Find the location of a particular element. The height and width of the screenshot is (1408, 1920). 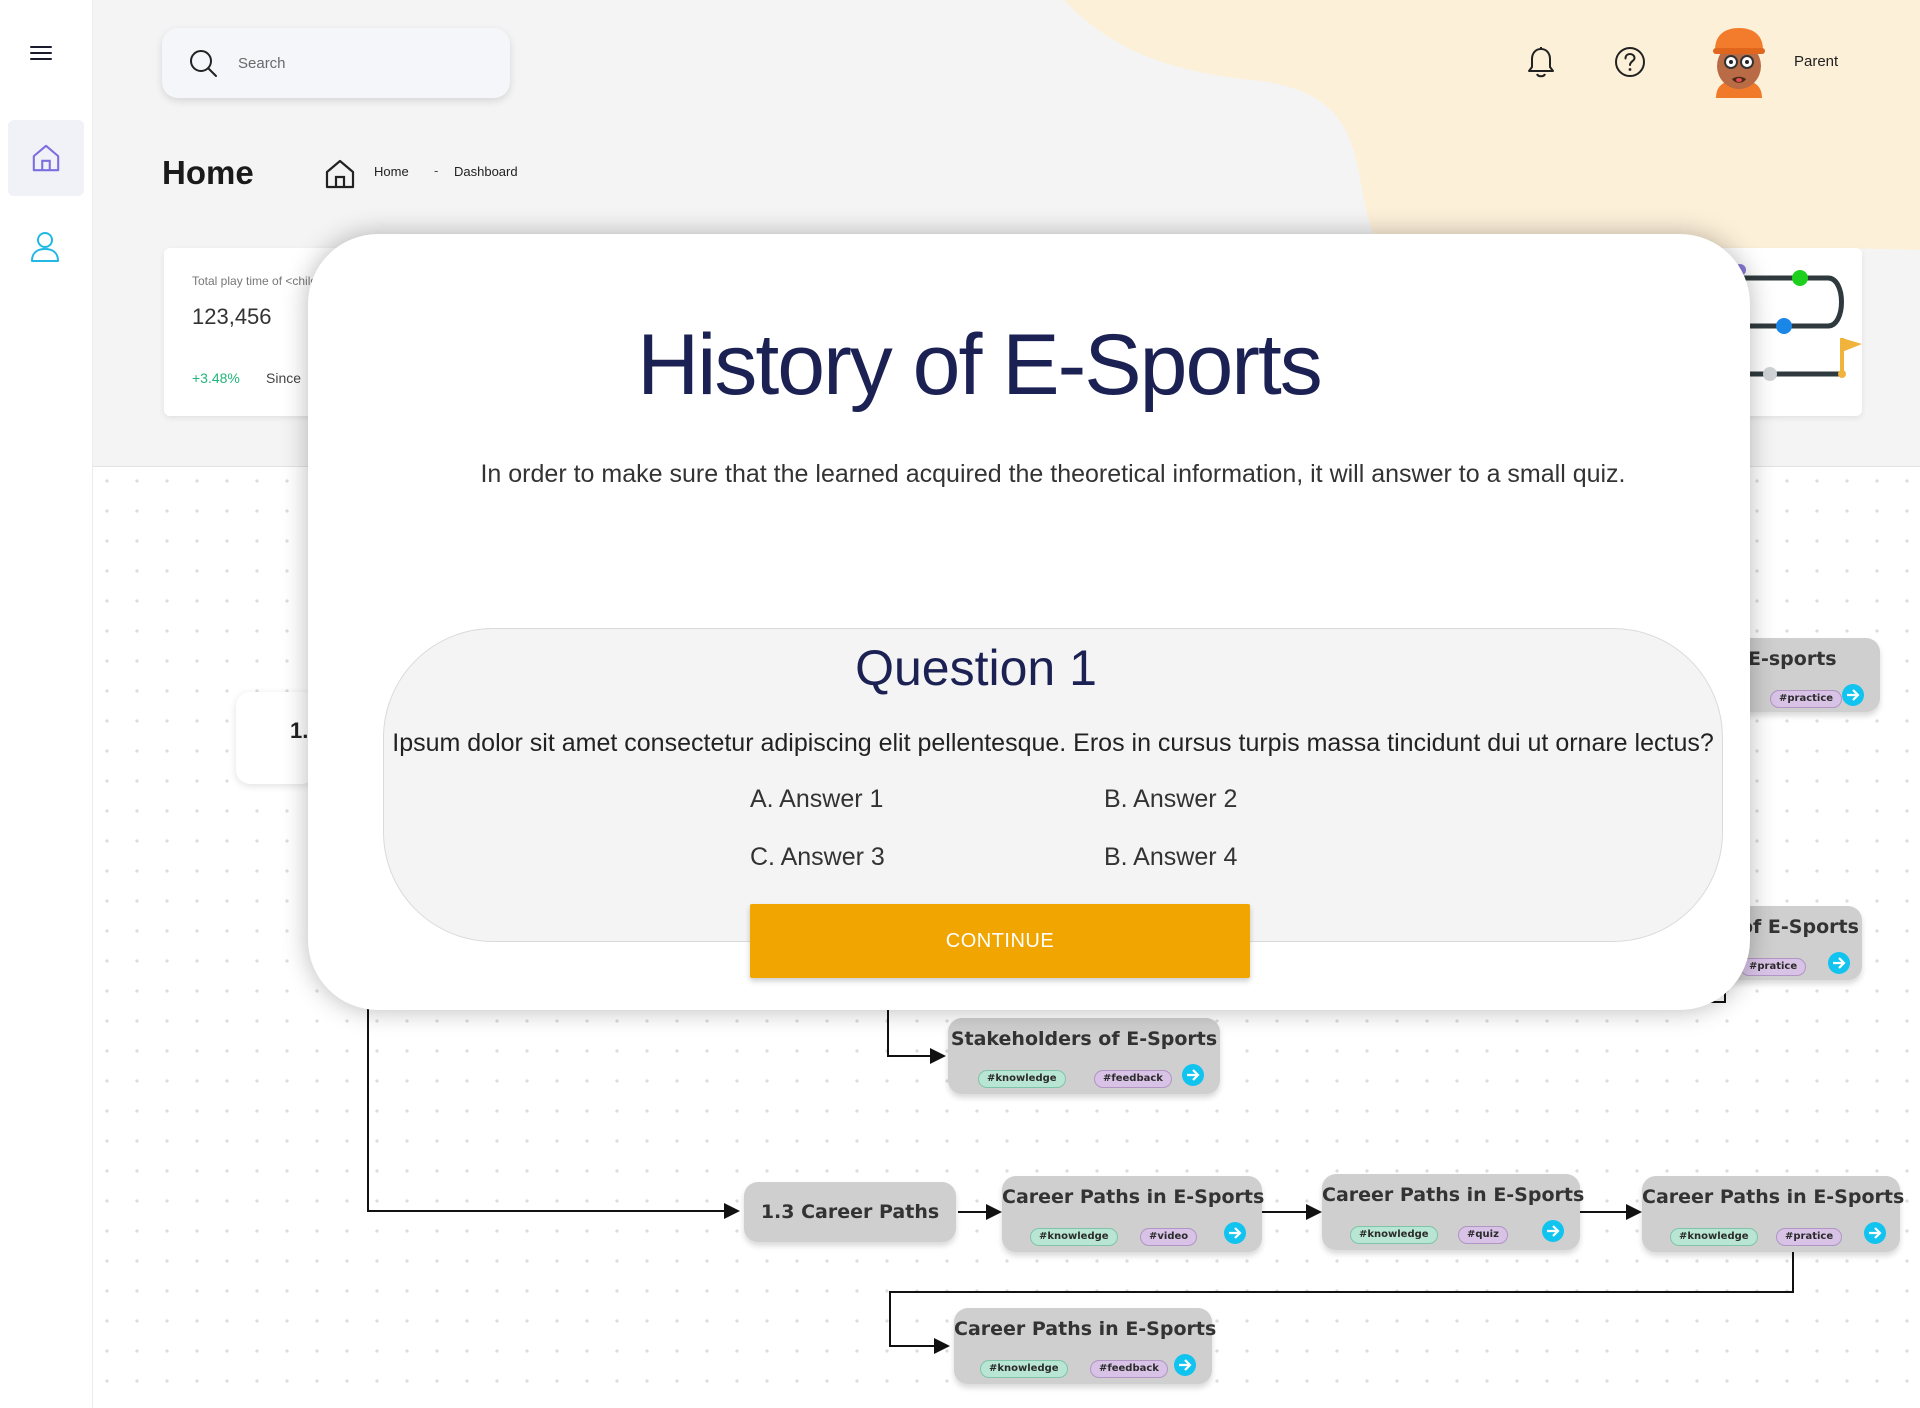

answer-option-a: A. Answer 1 is located at coordinates (816, 799).